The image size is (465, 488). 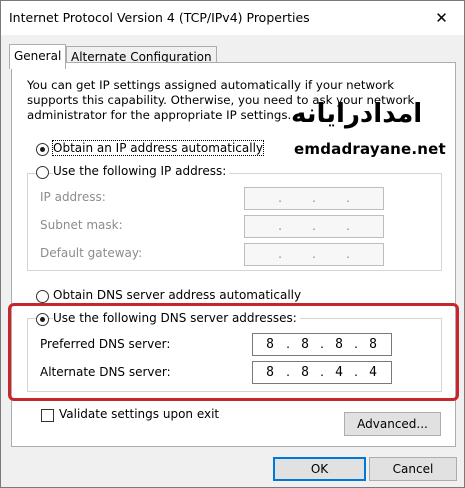 I want to click on default-gateway-label: Default gateway:, so click(x=91, y=253).